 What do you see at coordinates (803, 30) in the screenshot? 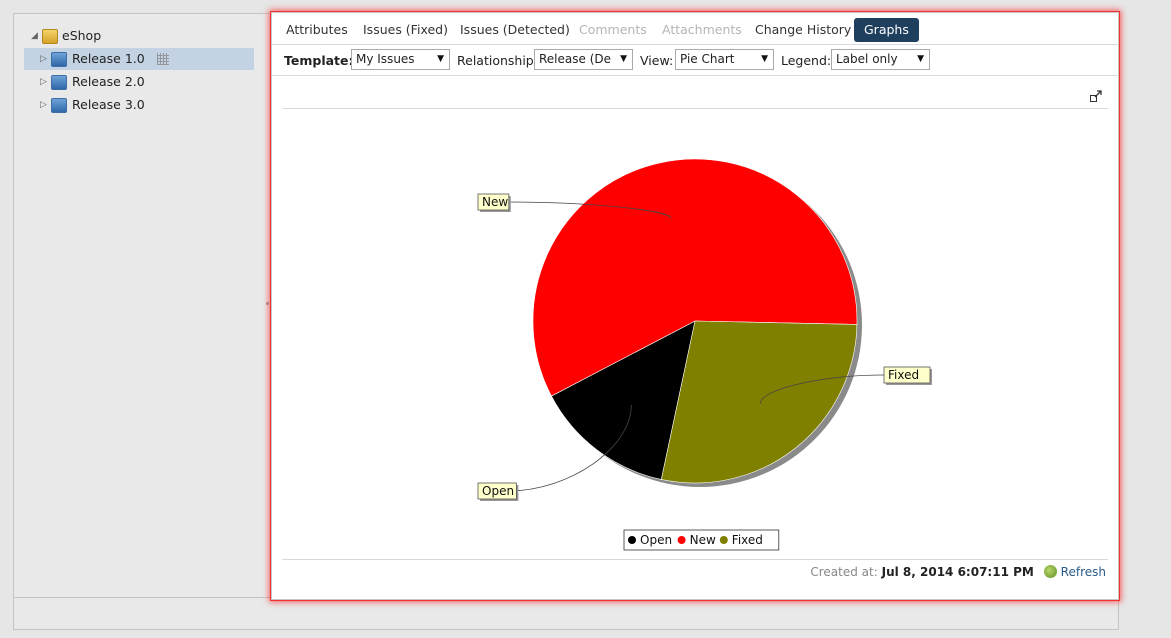
I see `tab-change-history: Change History` at bounding box center [803, 30].